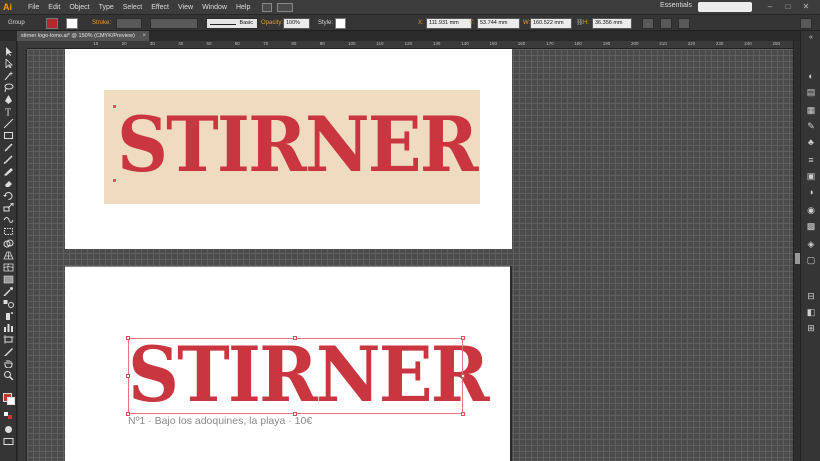  I want to click on blob-brush-tool-icon, so click(8, 171).